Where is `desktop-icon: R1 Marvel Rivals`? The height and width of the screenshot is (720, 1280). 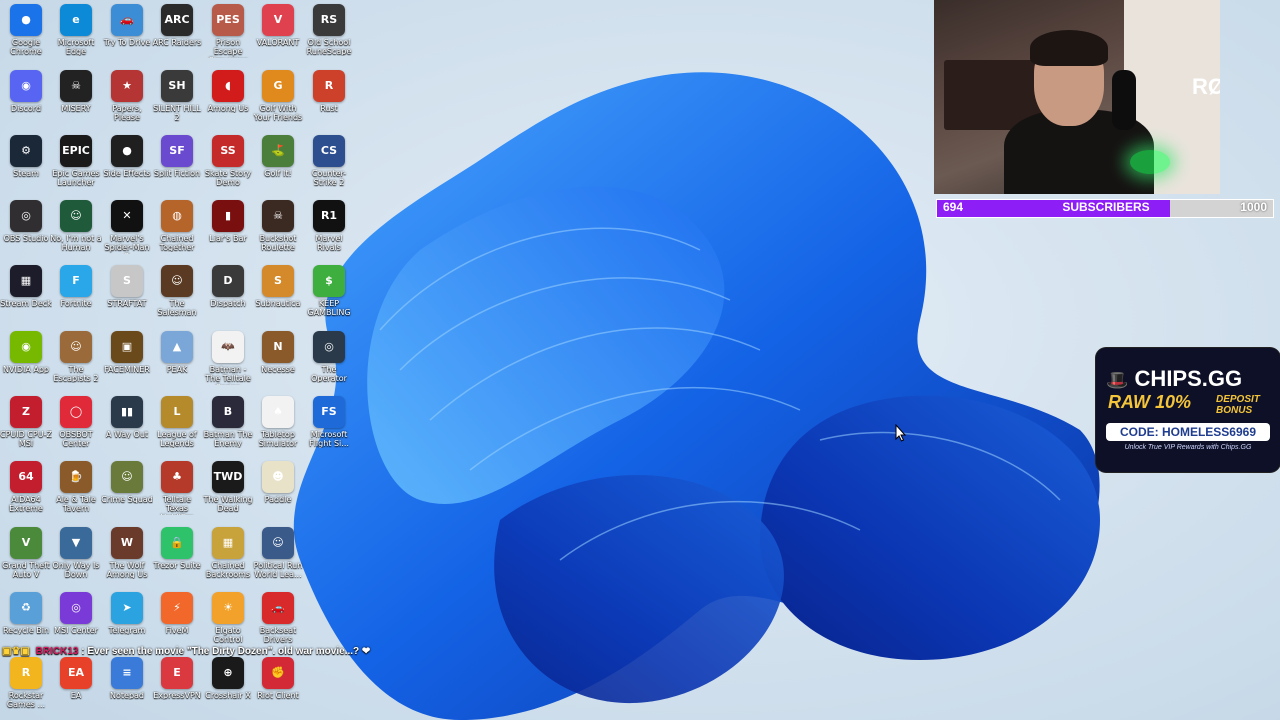 desktop-icon: R1 Marvel Rivals is located at coordinates (329, 226).